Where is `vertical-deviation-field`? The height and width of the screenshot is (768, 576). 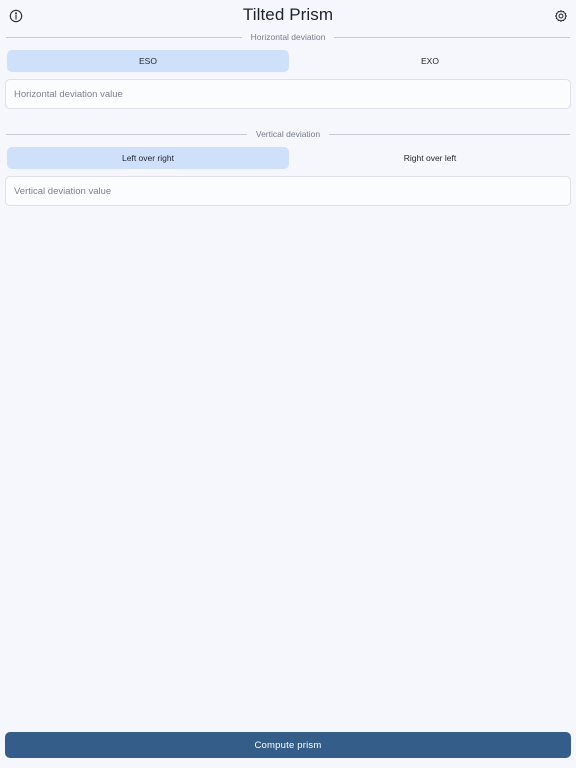
vertical-deviation-field is located at coordinates (288, 191).